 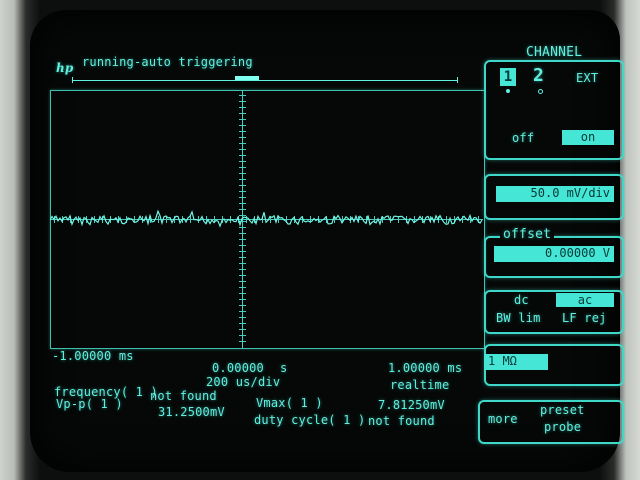 I want to click on timebase-right-label: 1.00000 ms, so click(x=425, y=368).